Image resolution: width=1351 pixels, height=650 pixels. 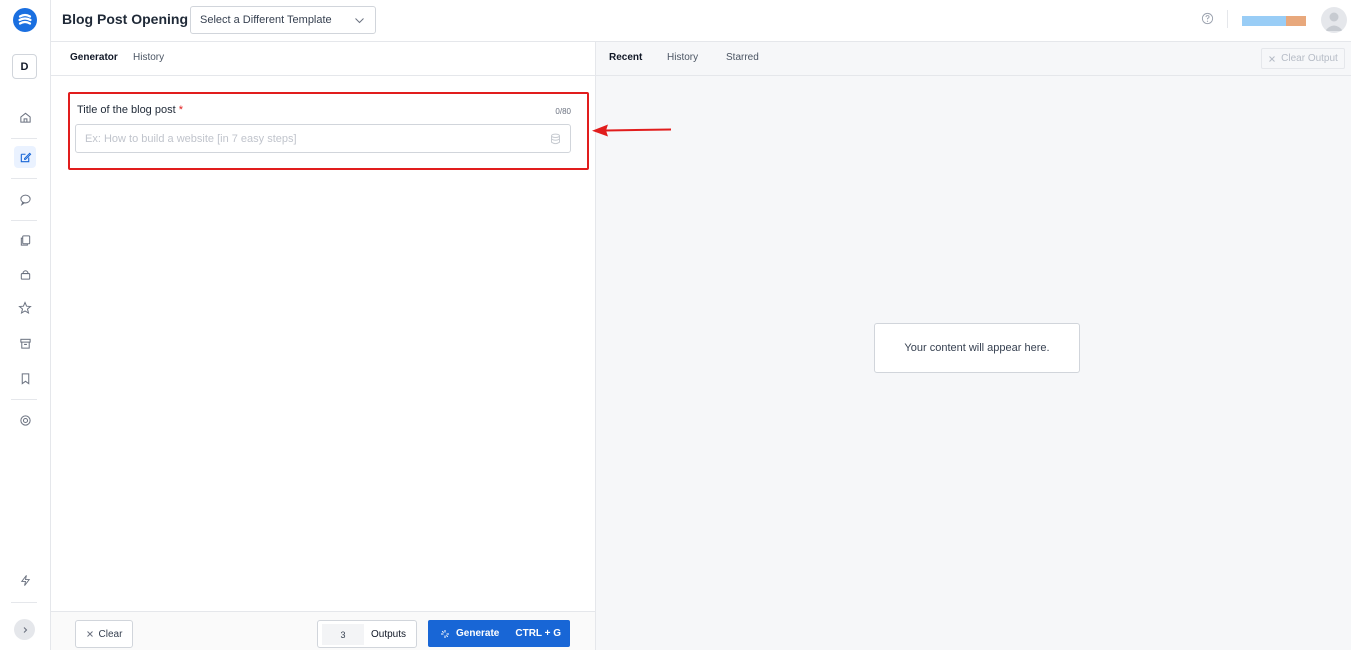 What do you see at coordinates (563, 111) in the screenshot?
I see `character-counter: 0/80` at bounding box center [563, 111].